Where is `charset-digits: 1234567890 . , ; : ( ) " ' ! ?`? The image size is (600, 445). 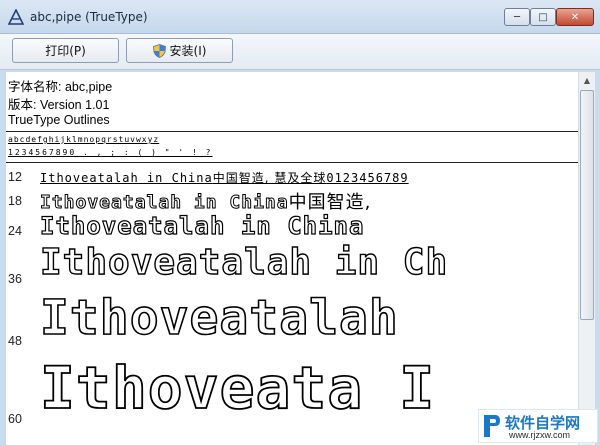 charset-digits: 1234567890 . , ; : ( ) " ' ! ? is located at coordinates (110, 152).